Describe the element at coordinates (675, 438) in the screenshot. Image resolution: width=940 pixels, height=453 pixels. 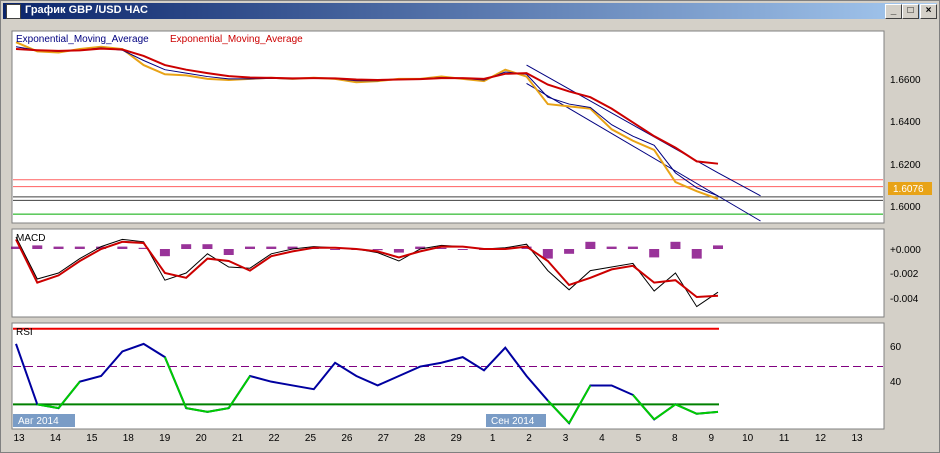
I see `time-axis-label: 8` at that location.